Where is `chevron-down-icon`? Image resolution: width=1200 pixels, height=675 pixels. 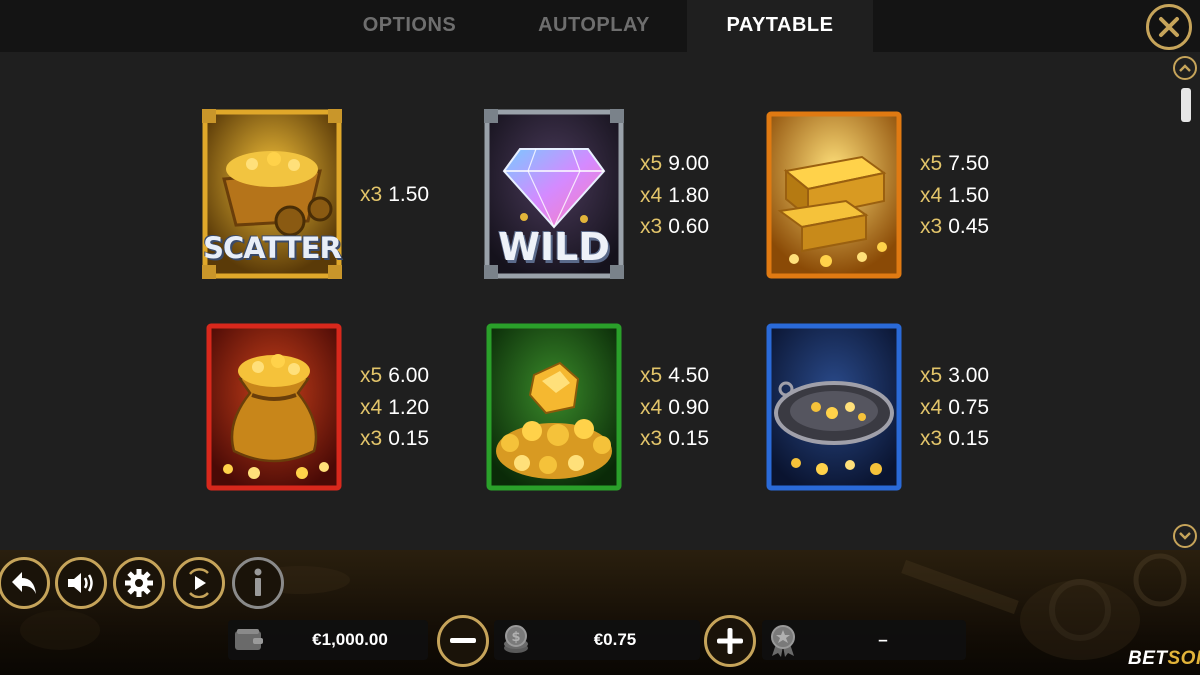 chevron-down-icon is located at coordinates (1185, 536).